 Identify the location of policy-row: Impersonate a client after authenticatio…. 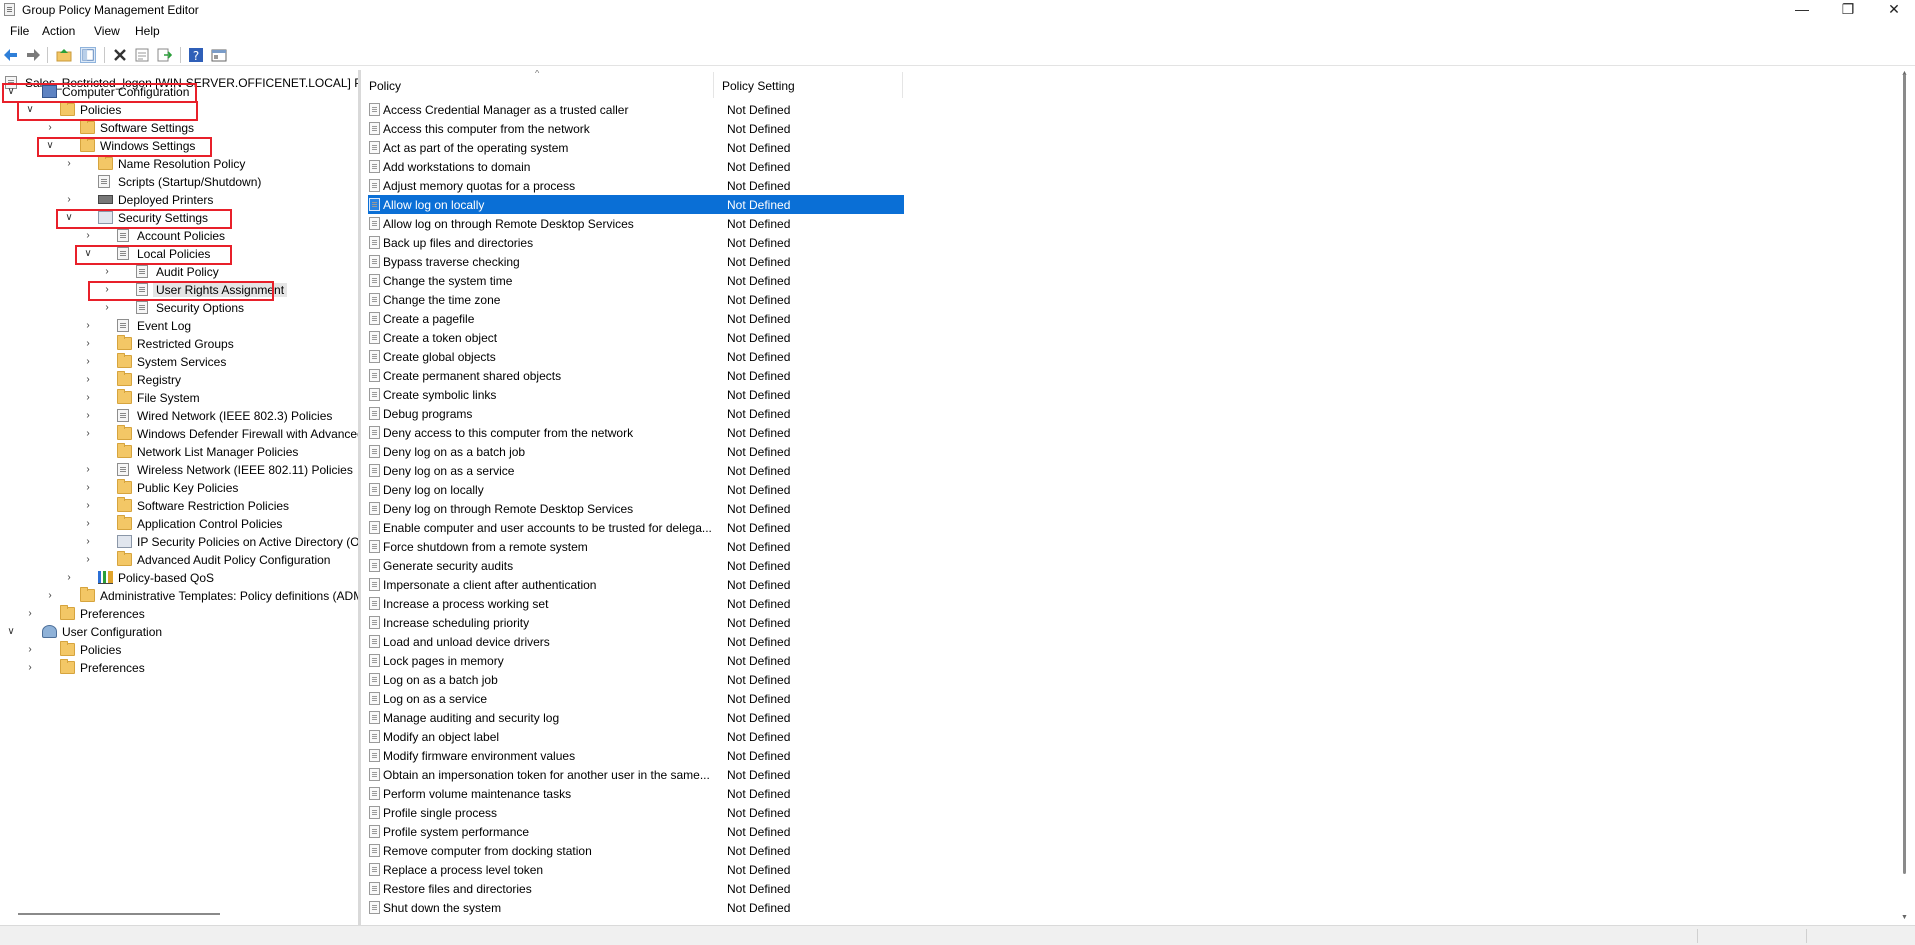
(636, 584).